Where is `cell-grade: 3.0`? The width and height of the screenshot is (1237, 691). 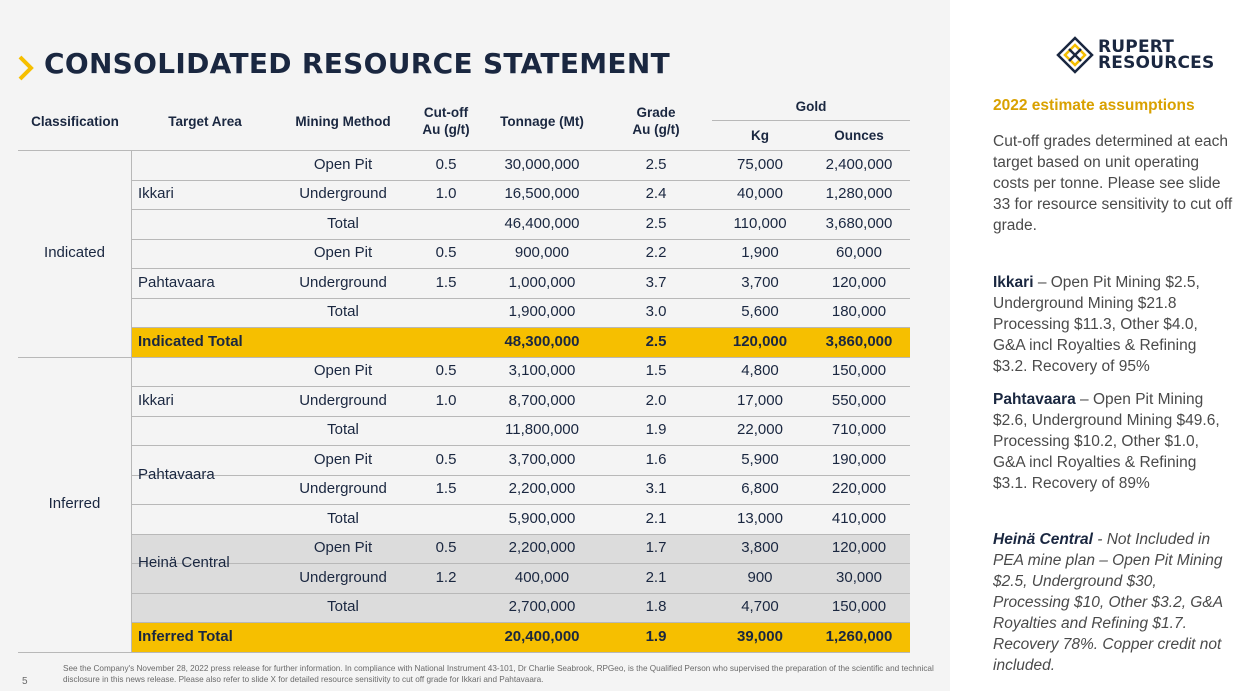
cell-grade: 3.0 is located at coordinates (656, 312).